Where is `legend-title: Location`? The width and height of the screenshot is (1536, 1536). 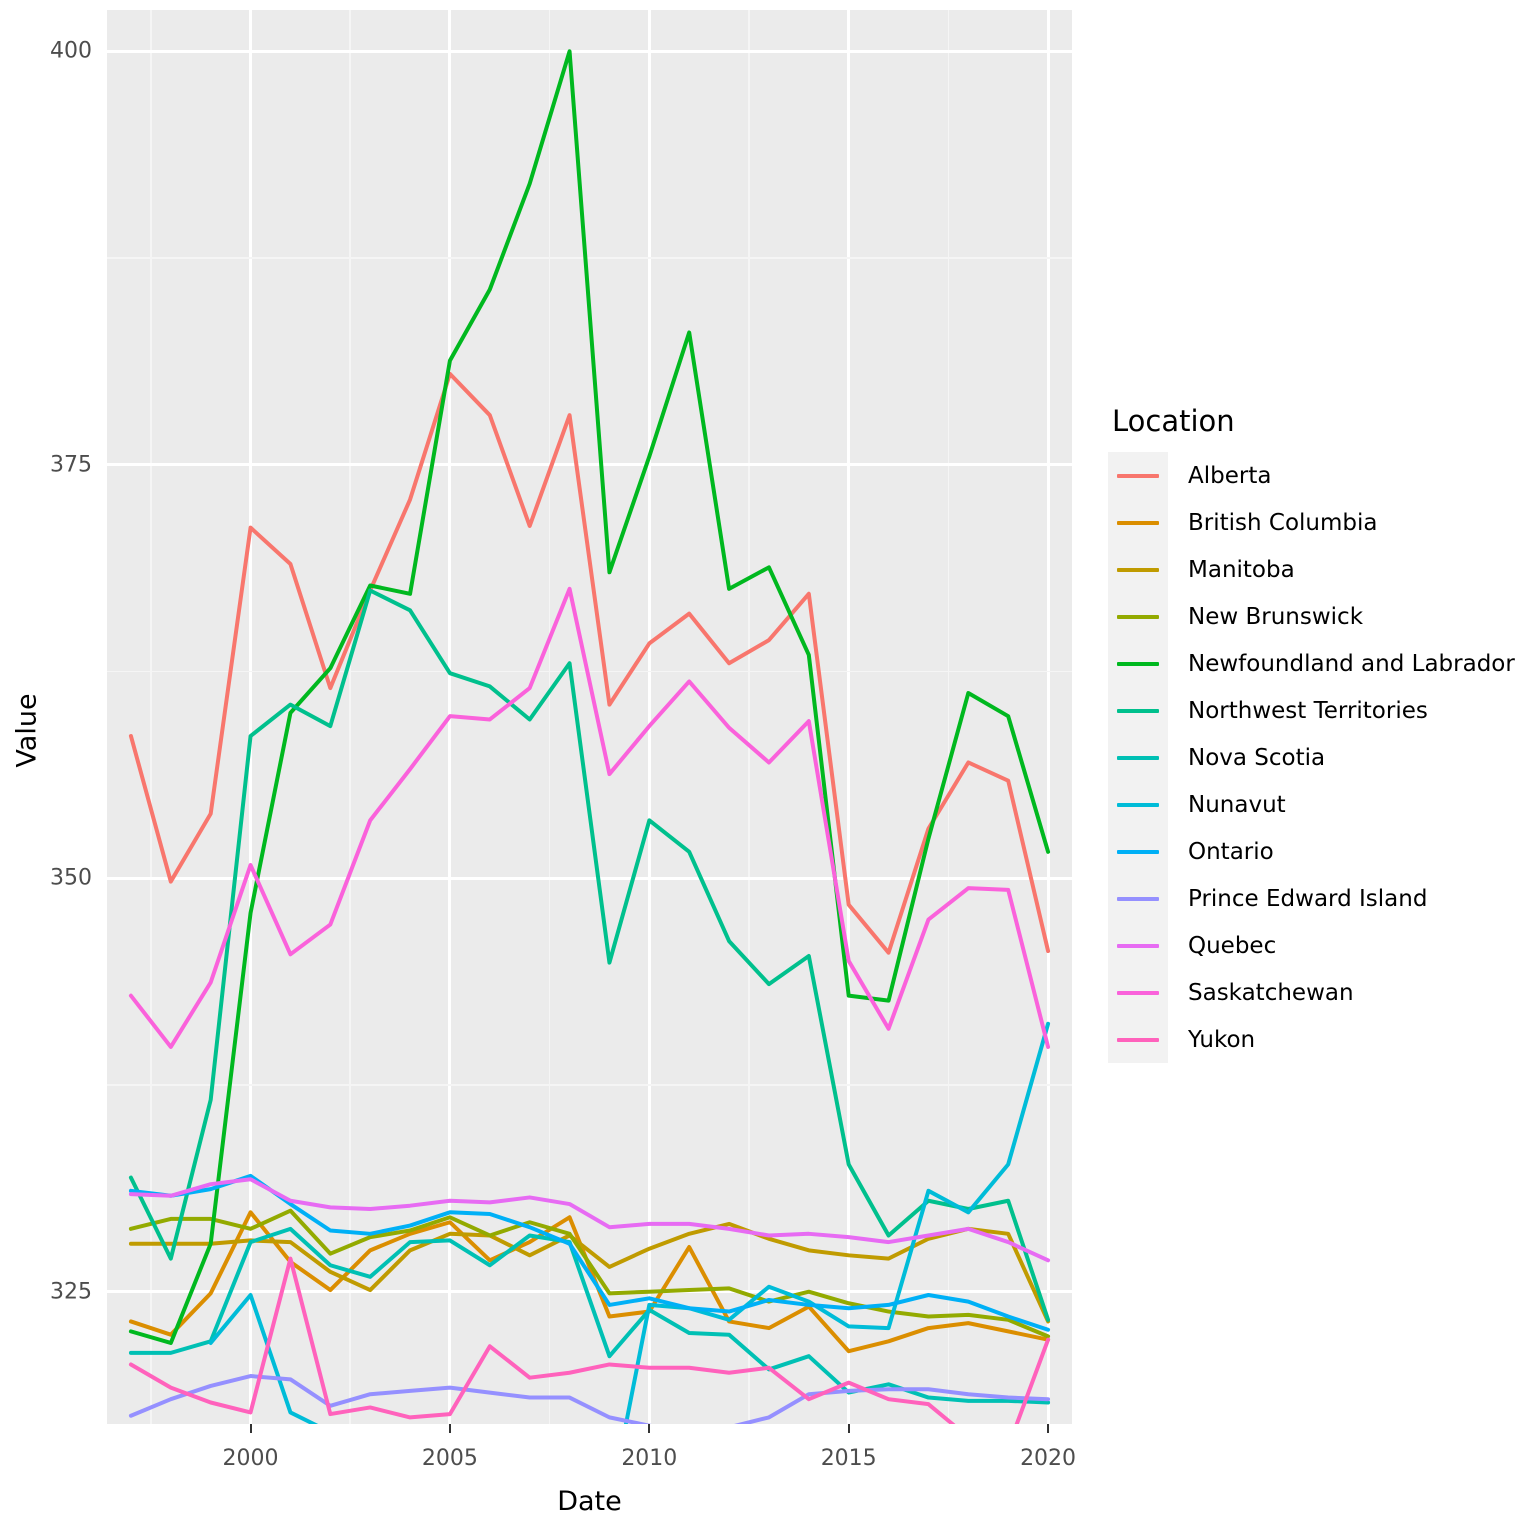 legend-title: Location is located at coordinates (1173, 421).